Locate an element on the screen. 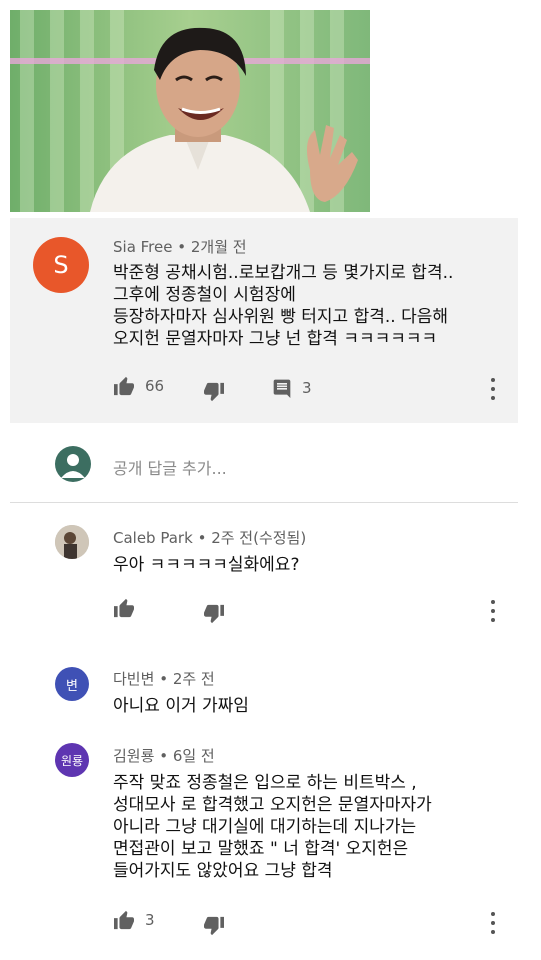 This screenshot has width=541, height=960. avatar: 변 is located at coordinates (72, 684).